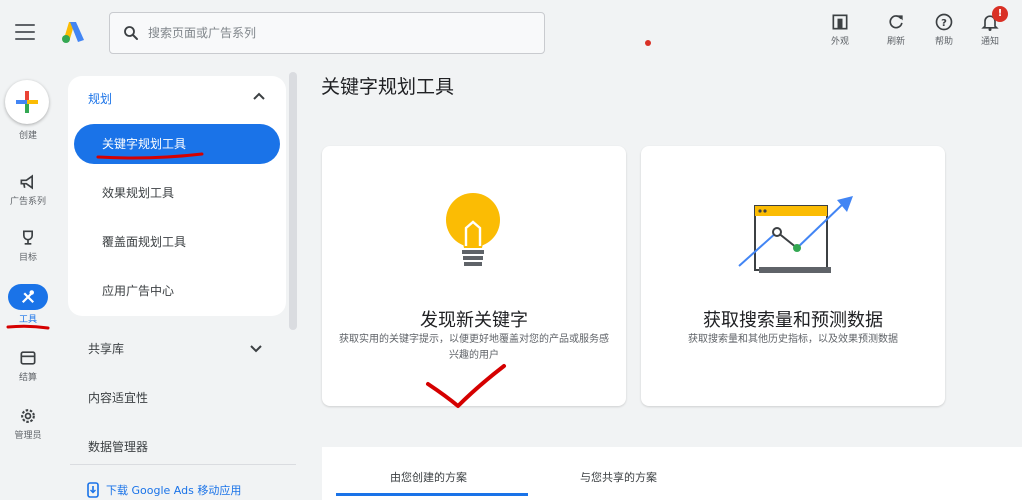 This screenshot has width=1022, height=500. I want to click on left-rail: 创建 广告系列 目标 工具 结算 管理员, so click(28, 282).